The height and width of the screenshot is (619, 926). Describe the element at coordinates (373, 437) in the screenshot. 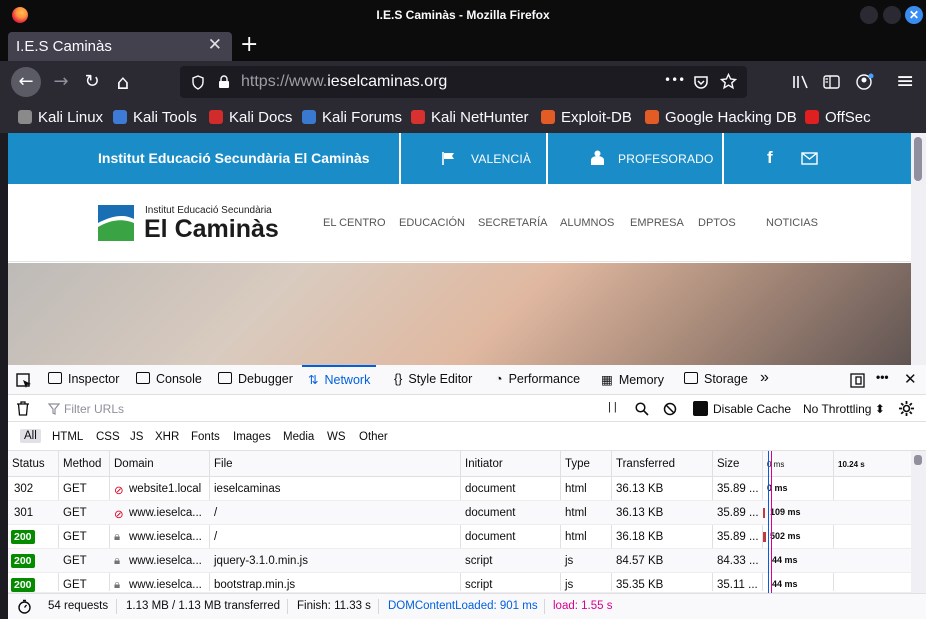

I see `type-other: Other` at that location.